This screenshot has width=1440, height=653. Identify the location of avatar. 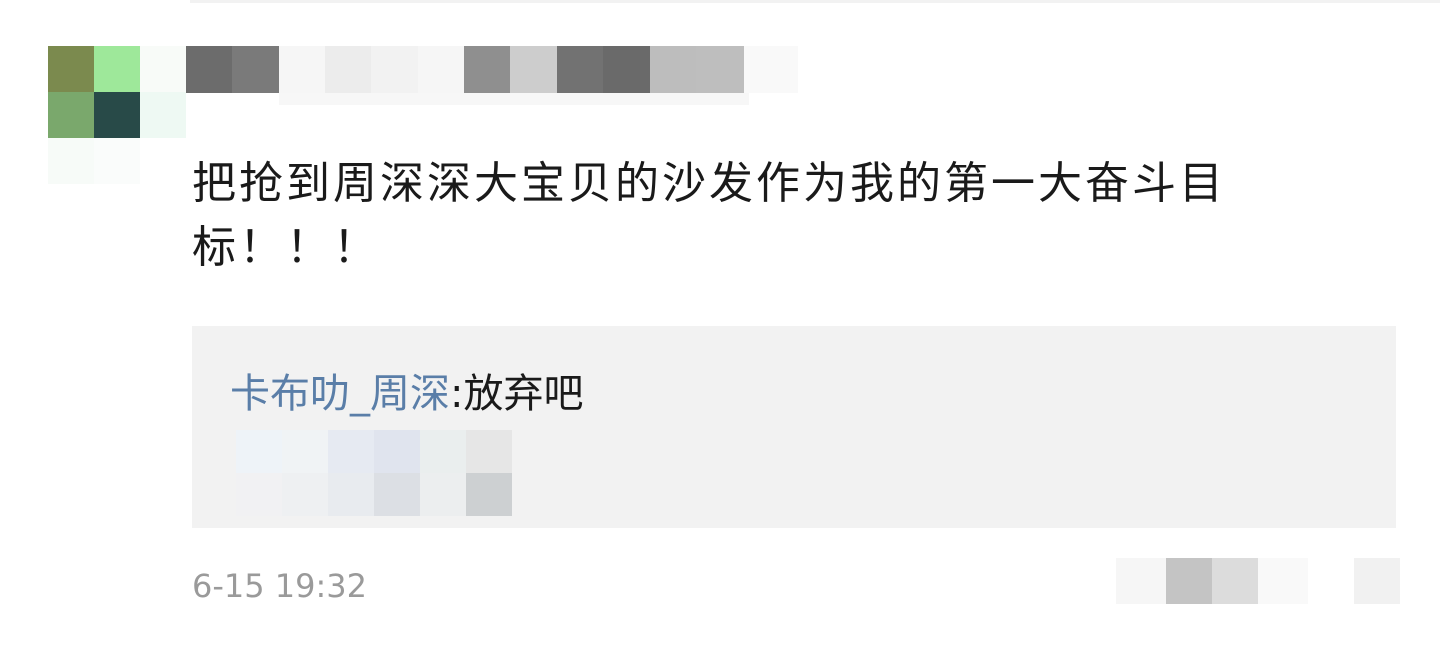
(118, 116).